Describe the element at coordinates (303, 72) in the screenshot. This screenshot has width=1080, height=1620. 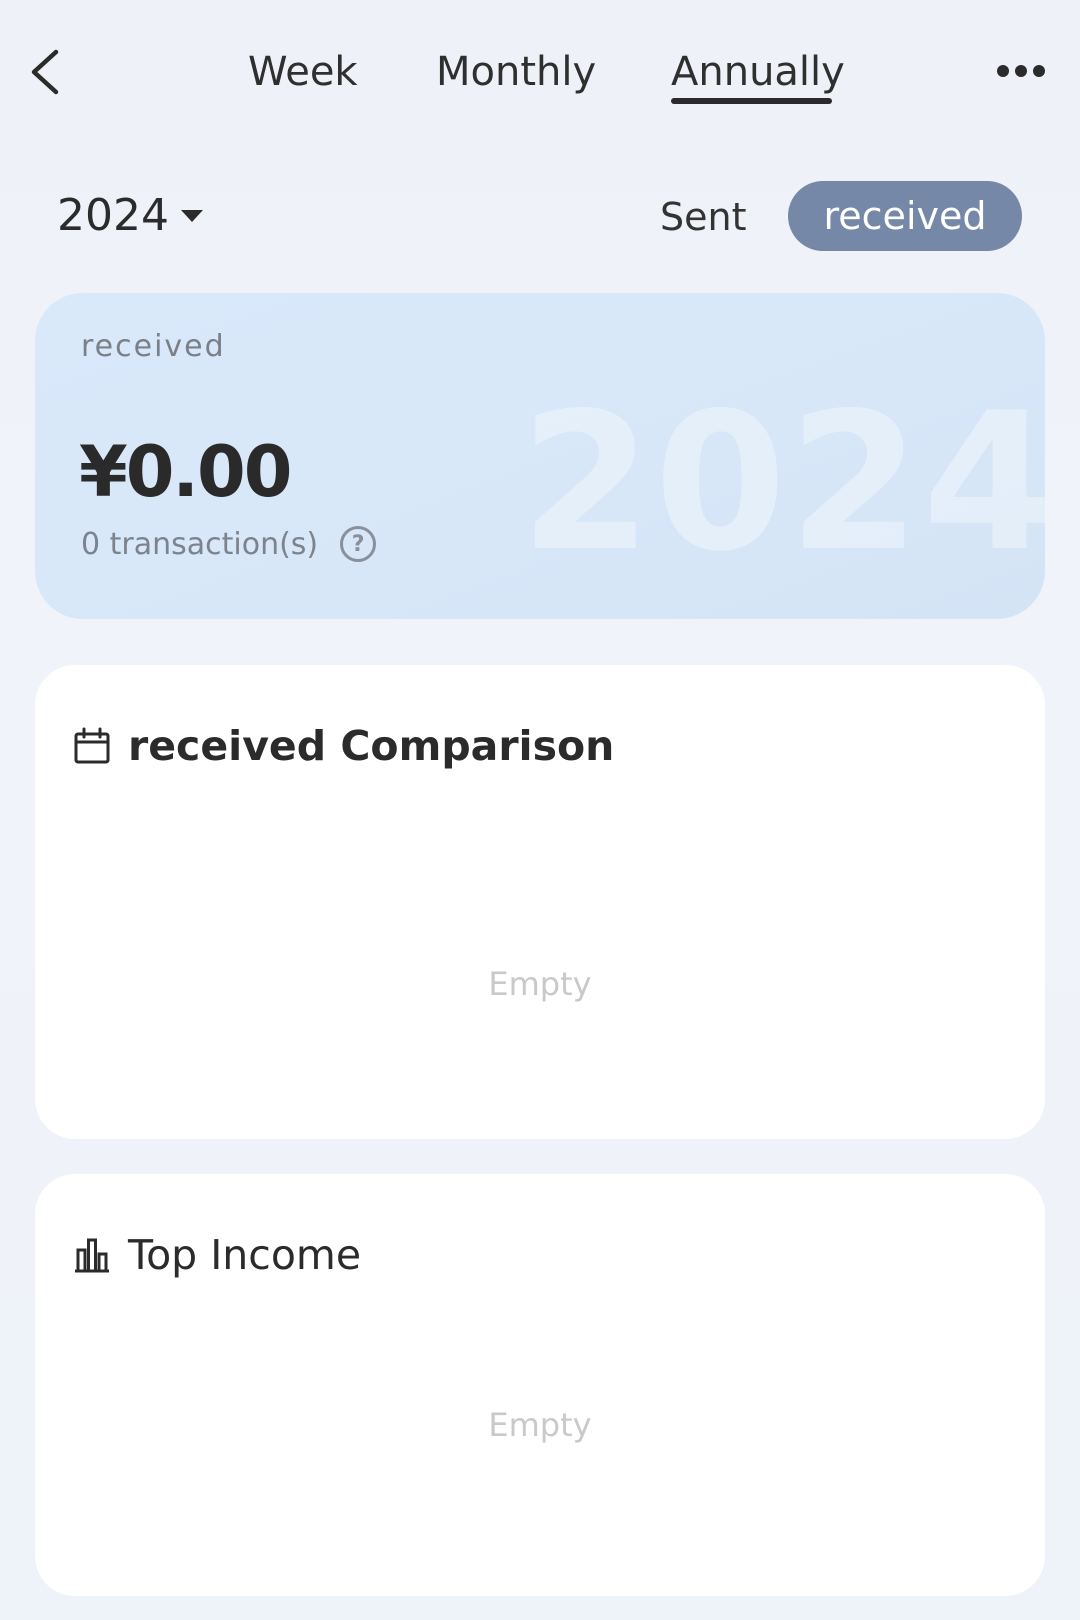
I see `tab-week: Week` at that location.